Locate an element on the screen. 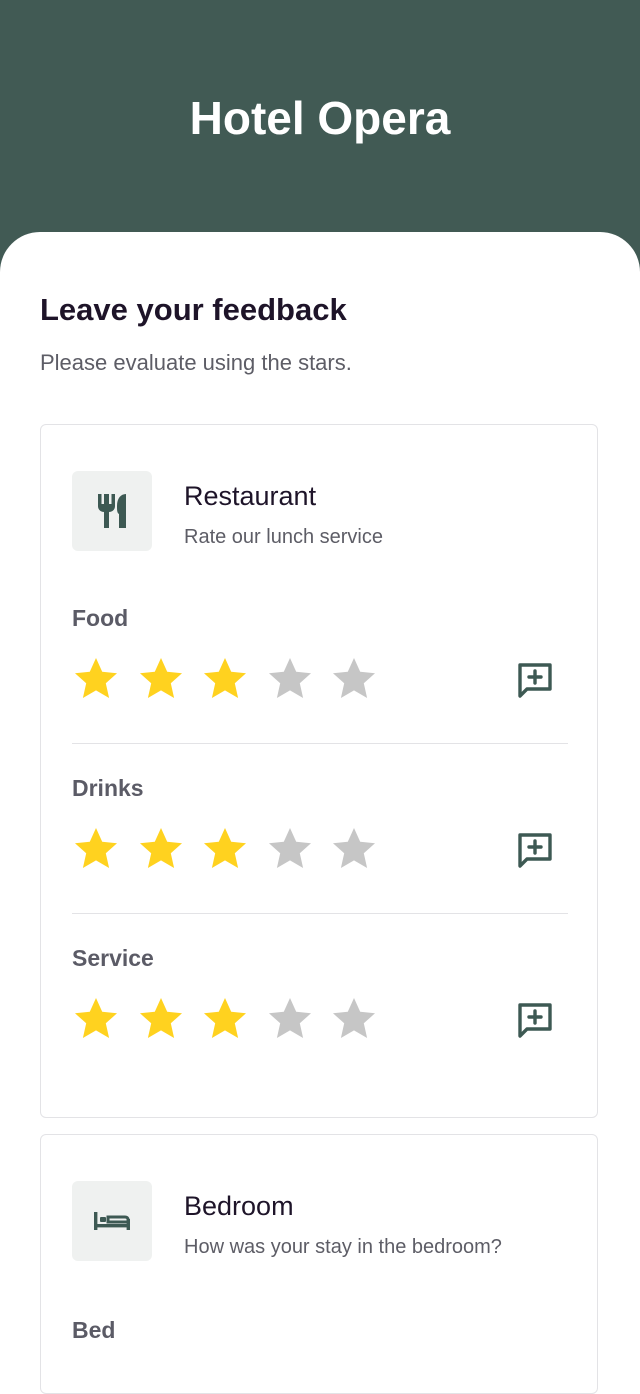 This screenshot has height=1394, width=640. card-description: How was your stay in the bedroom? is located at coordinates (343, 1247).